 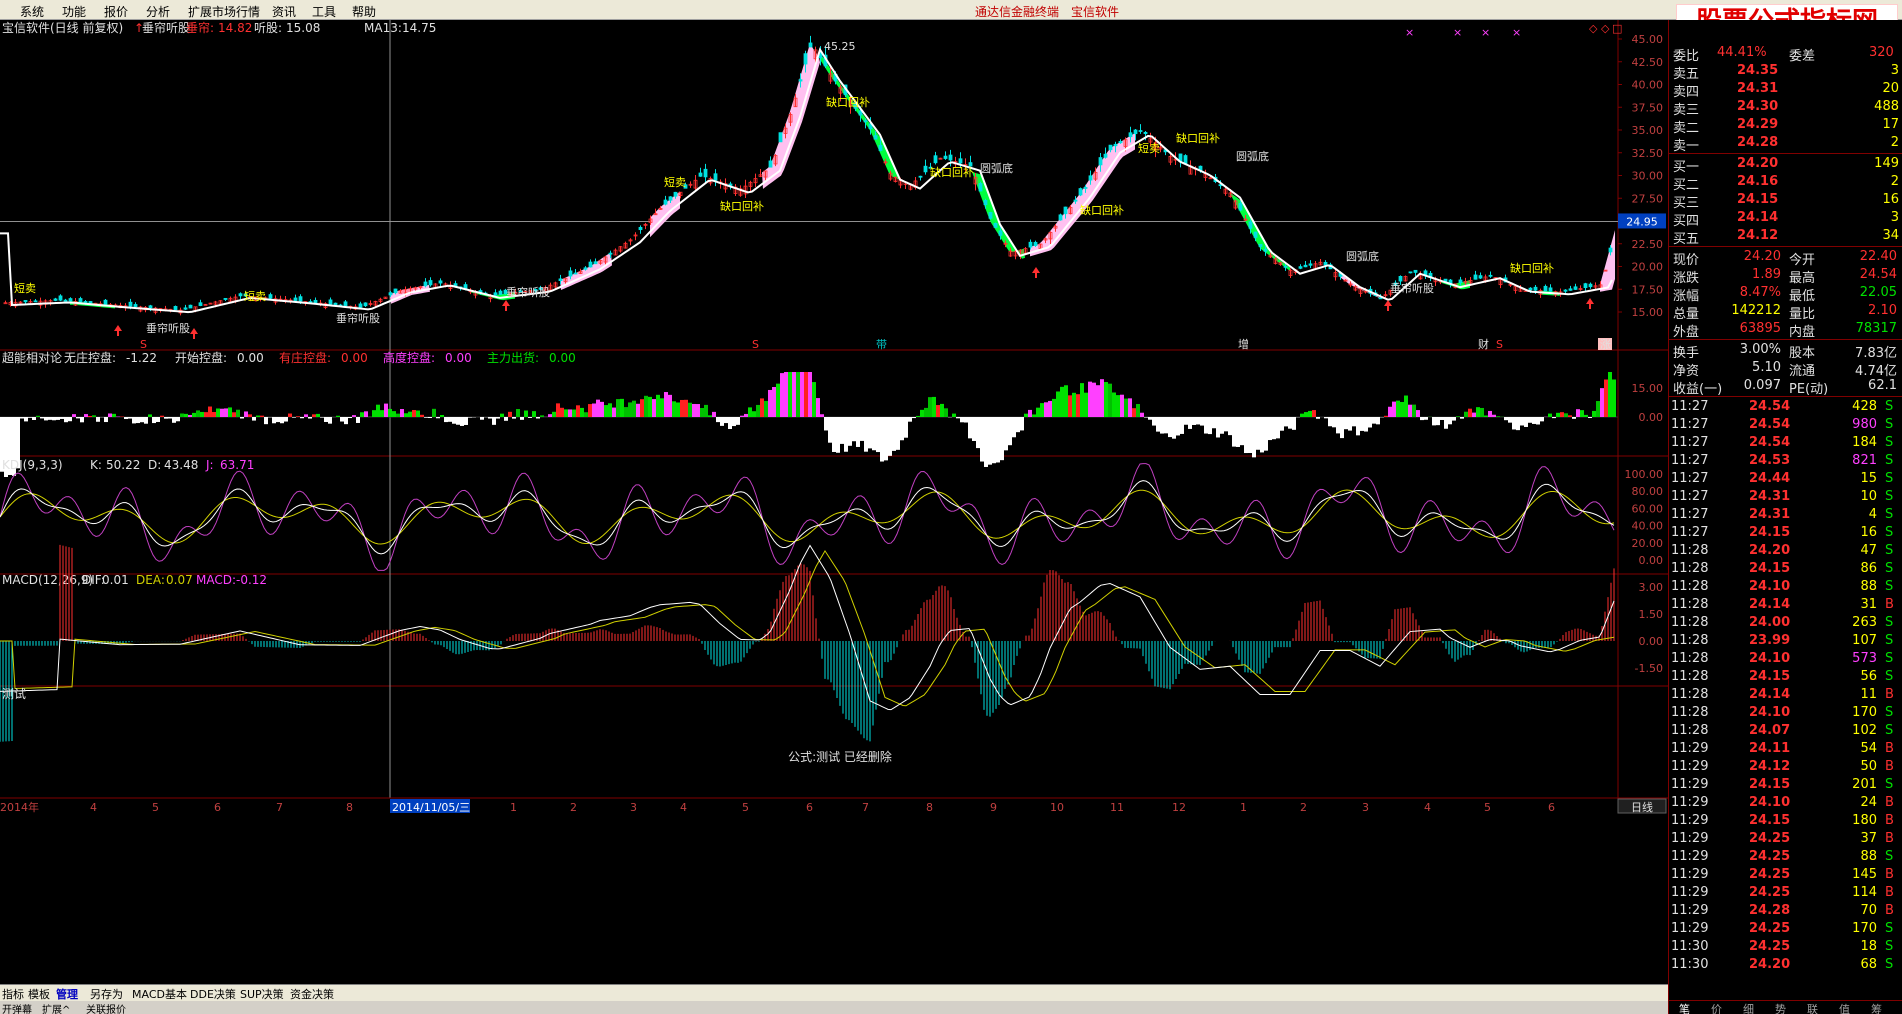 What do you see at coordinates (1770, 694) in the screenshot?
I see `tick-price: 24.14` at bounding box center [1770, 694].